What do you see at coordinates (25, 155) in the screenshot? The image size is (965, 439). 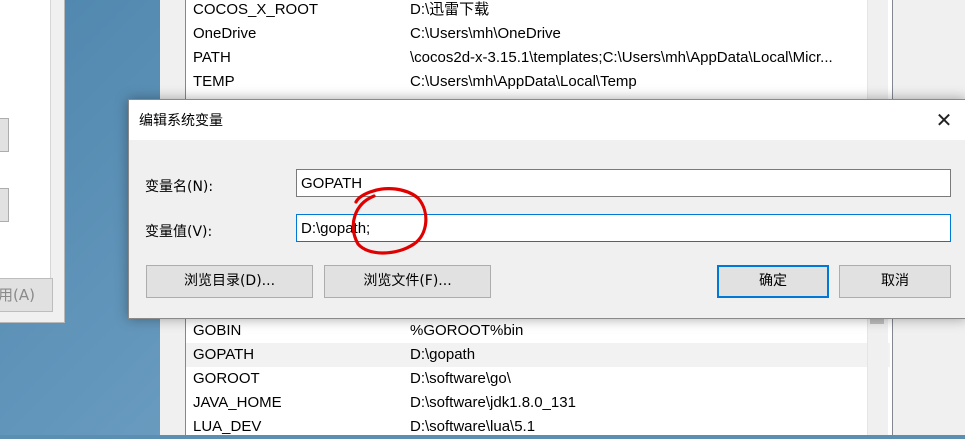 I see `left-window-pane` at bounding box center [25, 155].